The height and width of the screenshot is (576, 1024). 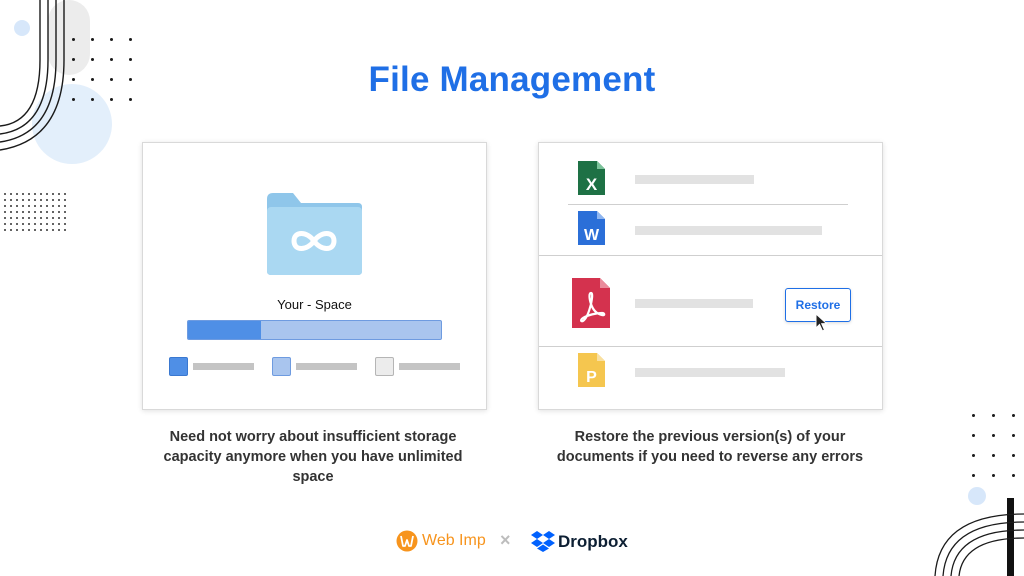 I want to click on footer-logos: Web Imp × Dropbox, so click(x=512, y=542).